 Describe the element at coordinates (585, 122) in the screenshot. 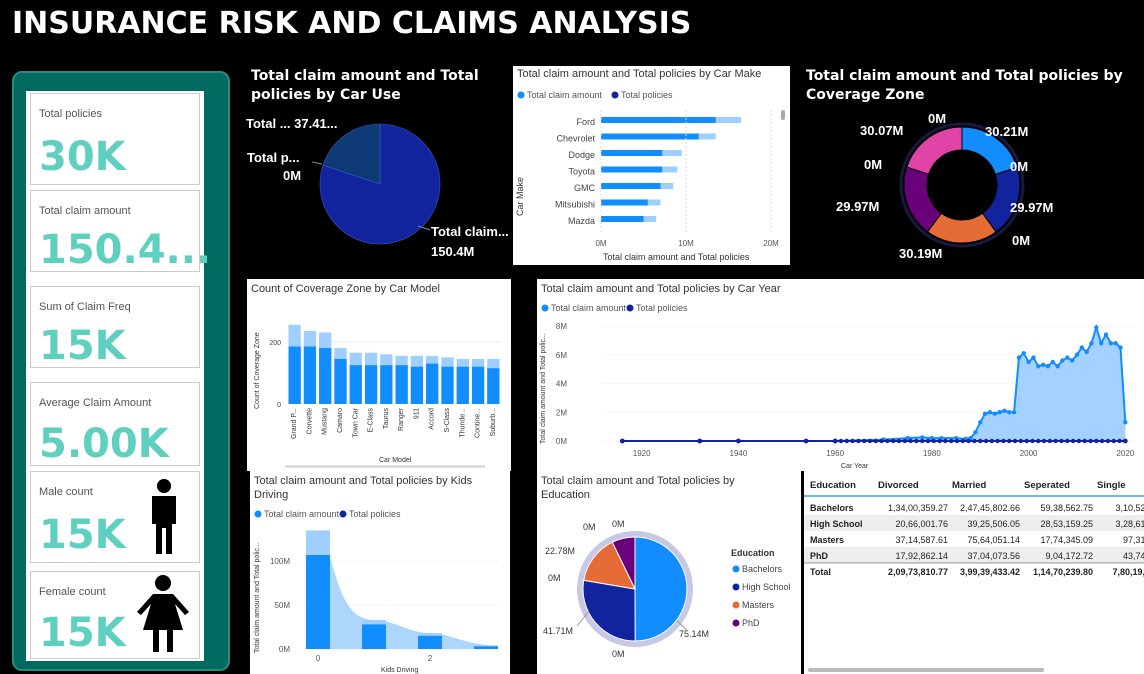

I see `category-label: Ford` at that location.